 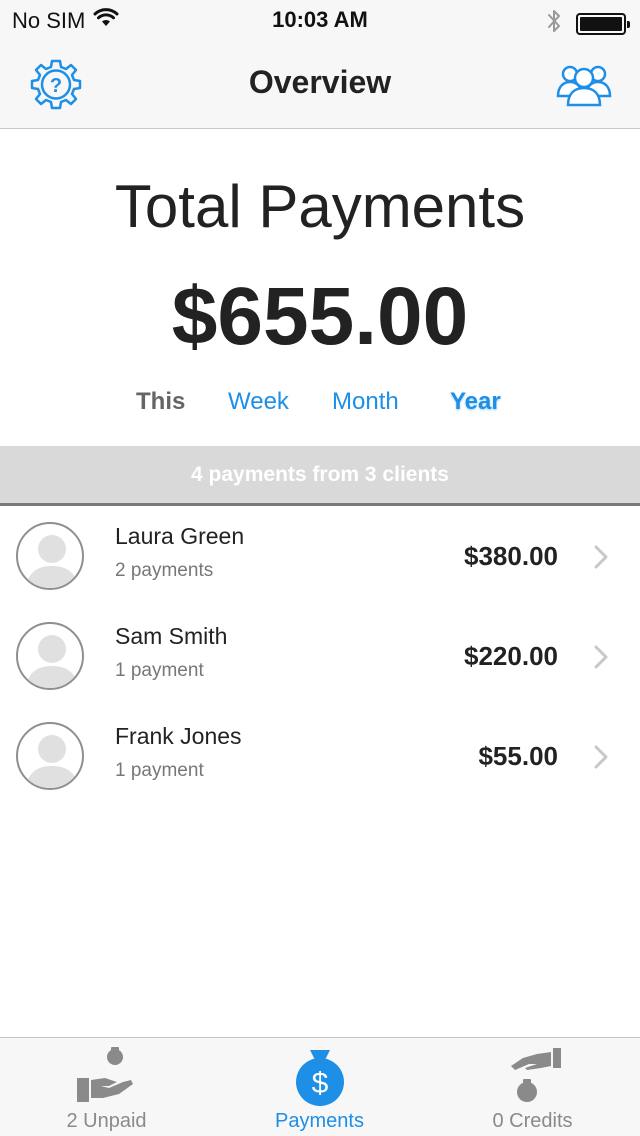 I want to click on section-header-text: 4 payments from 3 clients, so click(x=320, y=474).